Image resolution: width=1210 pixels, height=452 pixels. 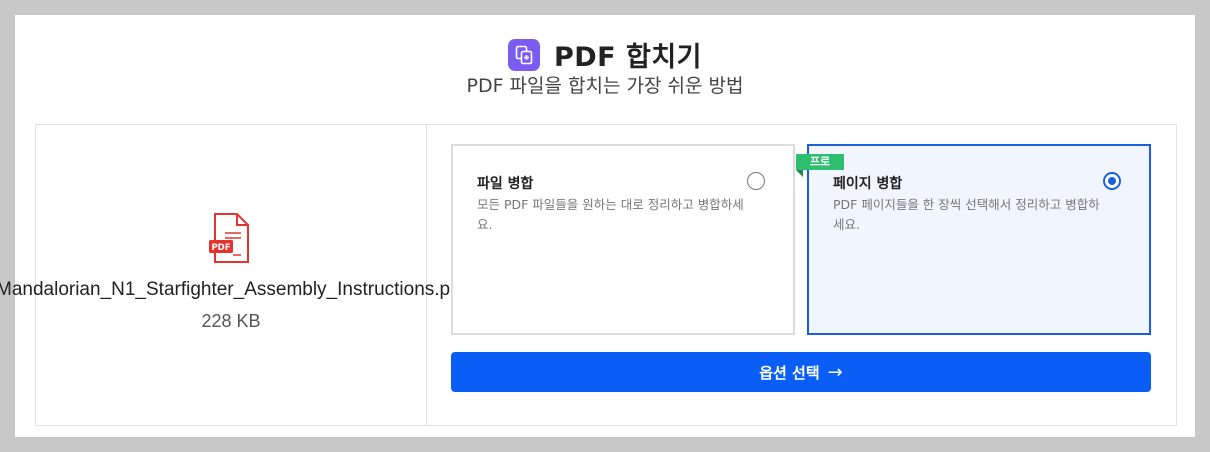 What do you see at coordinates (789, 372) in the screenshot?
I see `select-option-label: 옵션 선택` at bounding box center [789, 372].